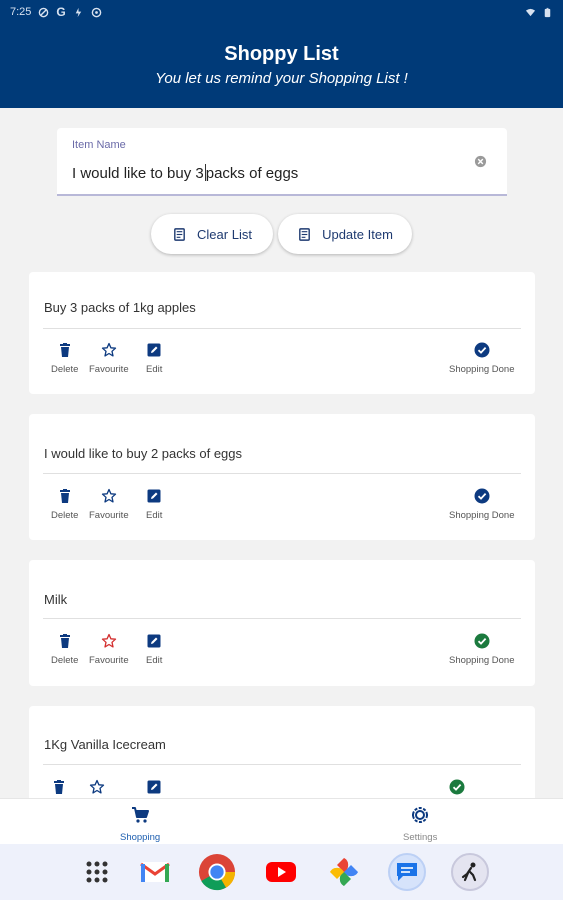  Describe the element at coordinates (78, 12) in the screenshot. I see `flash-icon` at that location.